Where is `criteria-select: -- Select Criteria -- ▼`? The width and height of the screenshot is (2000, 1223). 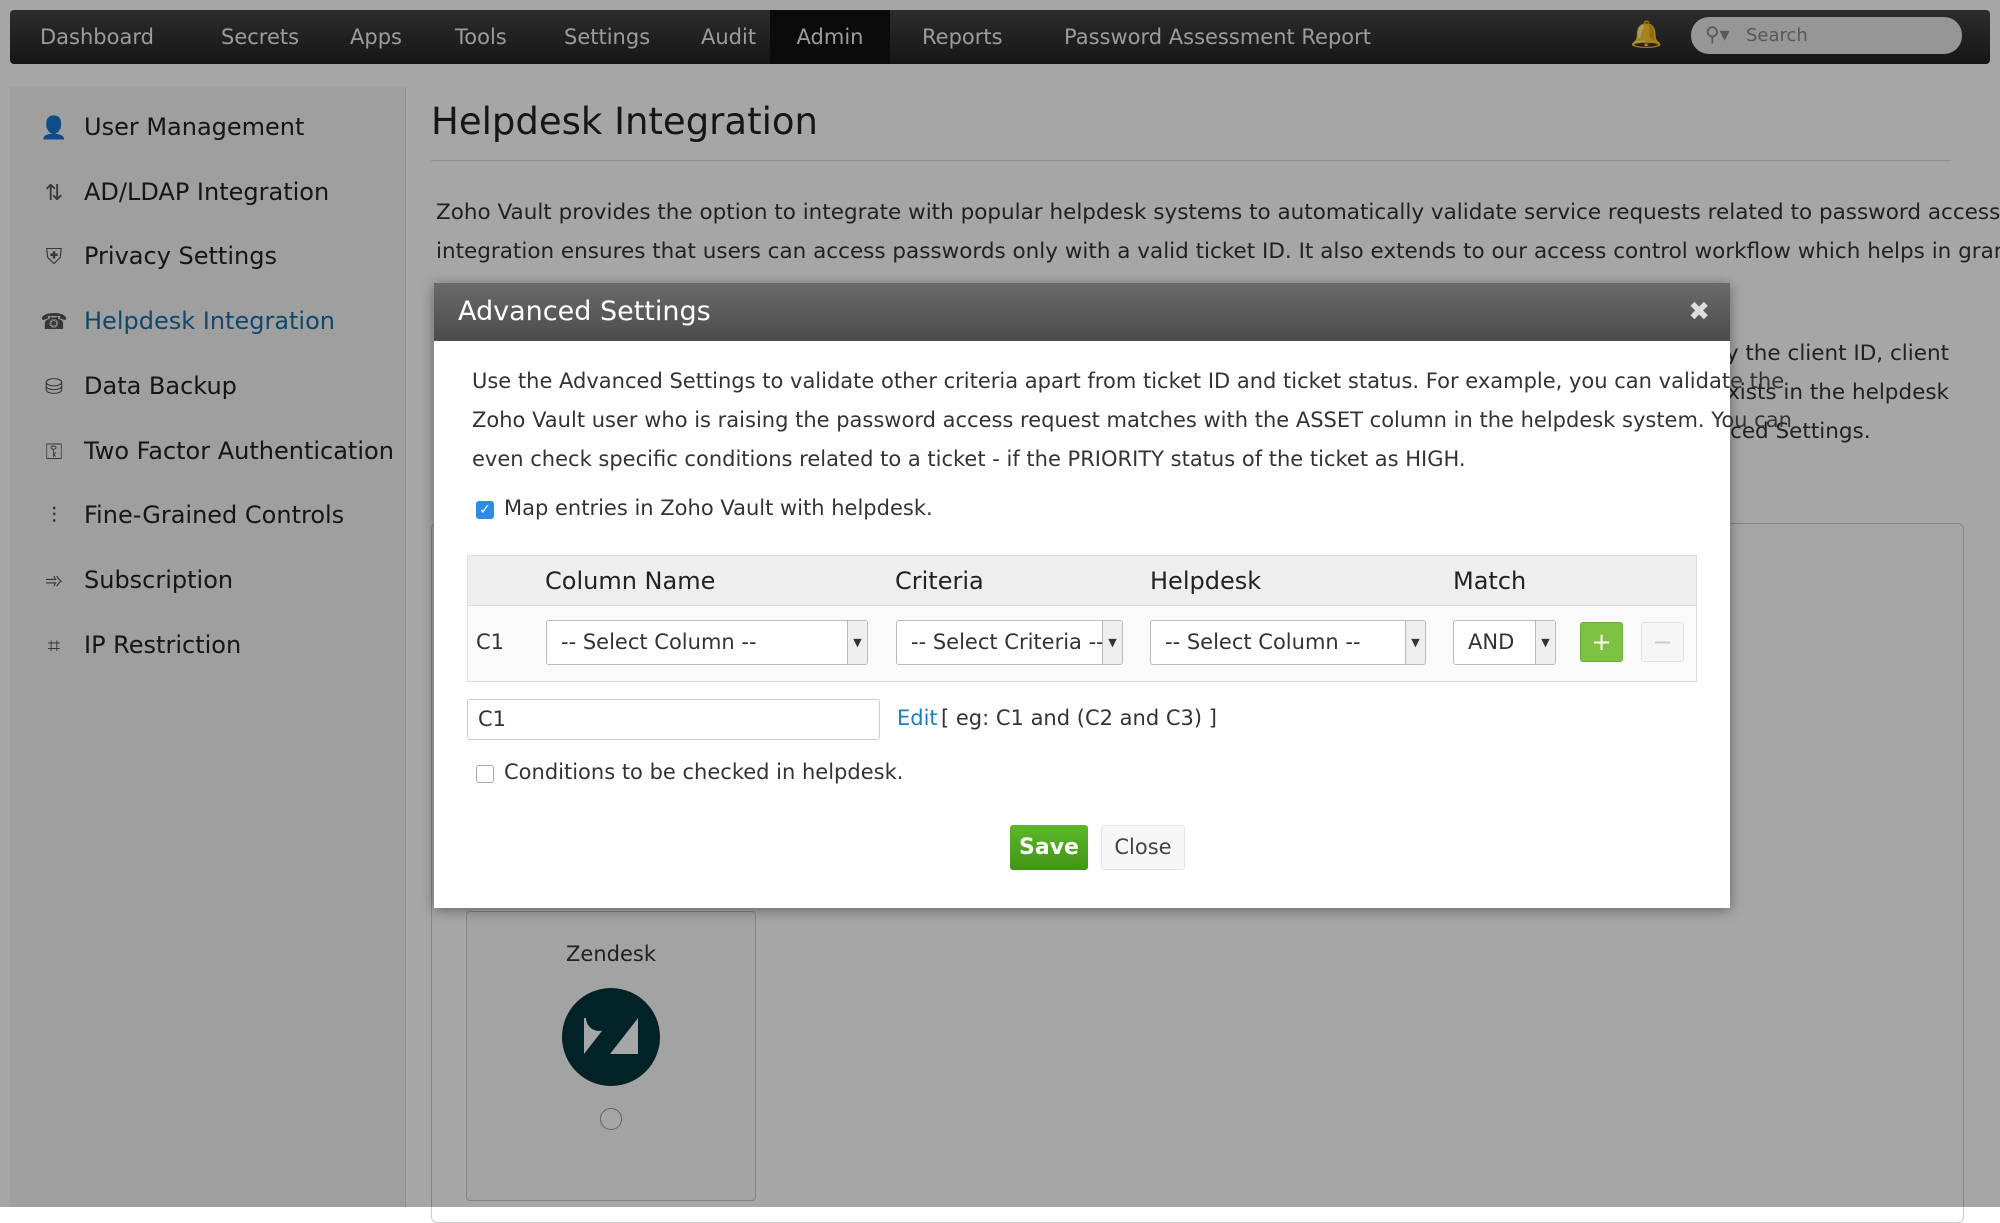
criteria-select: -- Select Criteria -- ▼ is located at coordinates (1009, 642).